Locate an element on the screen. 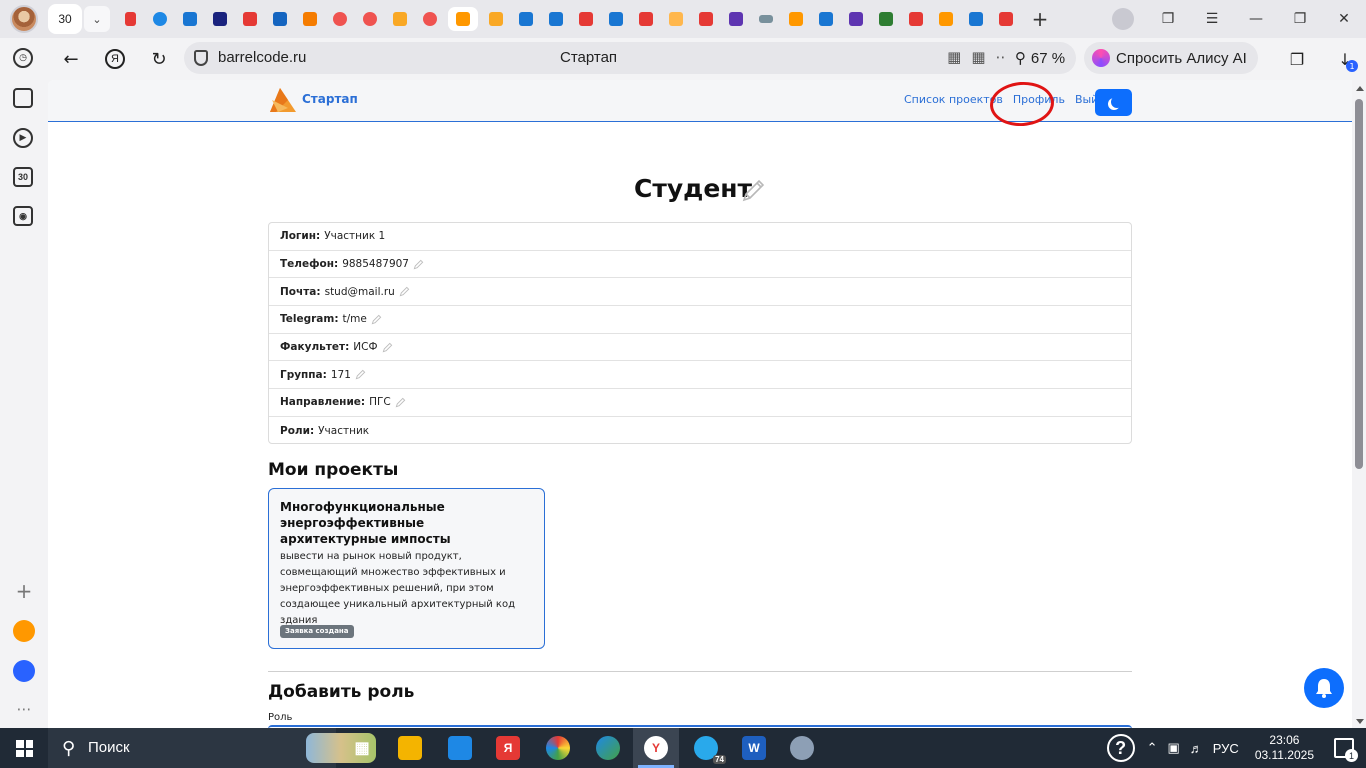  search-icon: ⚲ is located at coordinates (69, 748).